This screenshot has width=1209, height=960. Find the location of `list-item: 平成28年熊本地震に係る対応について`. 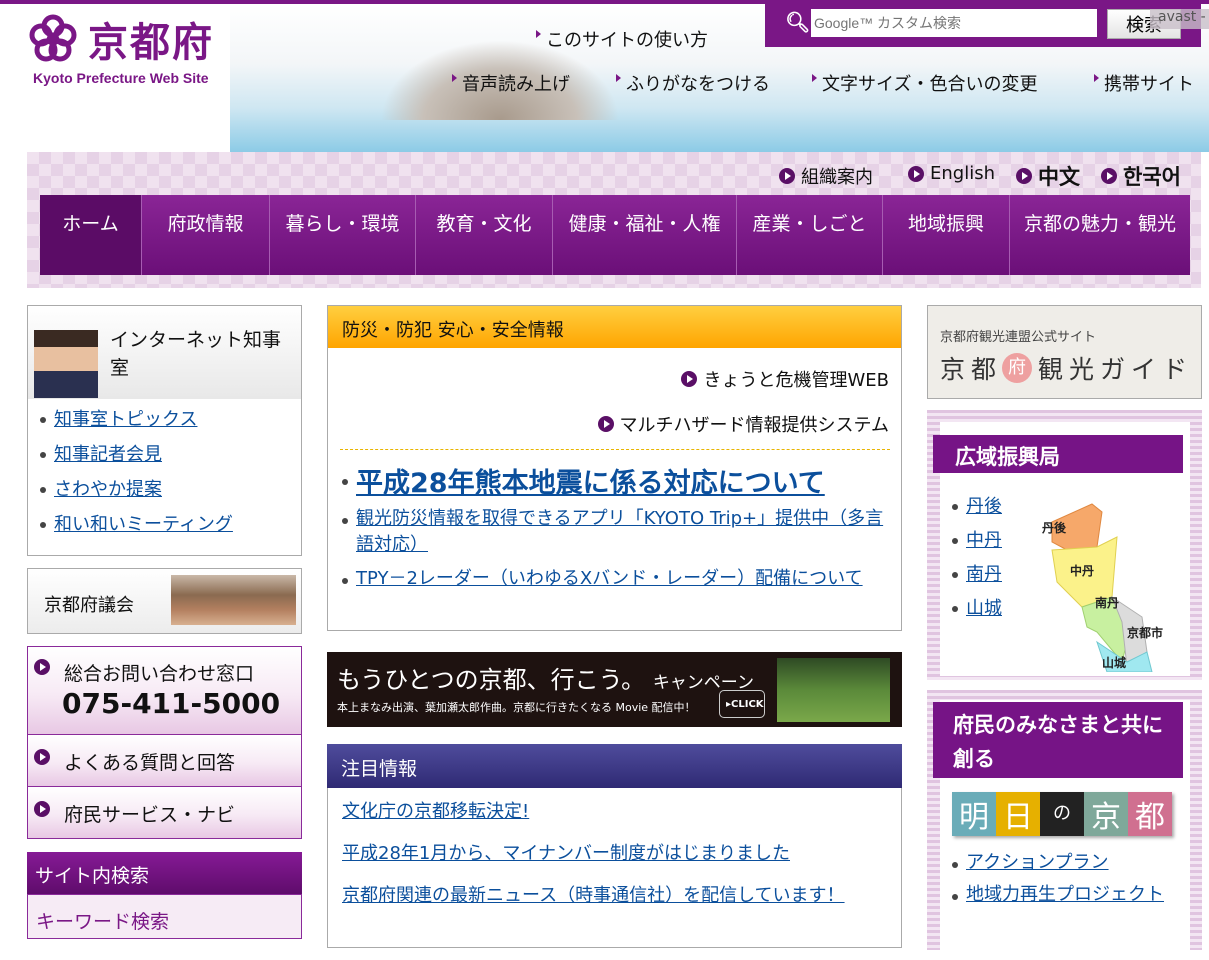

list-item: 平成28年熊本地震に係る対応について is located at coordinates (617, 480).